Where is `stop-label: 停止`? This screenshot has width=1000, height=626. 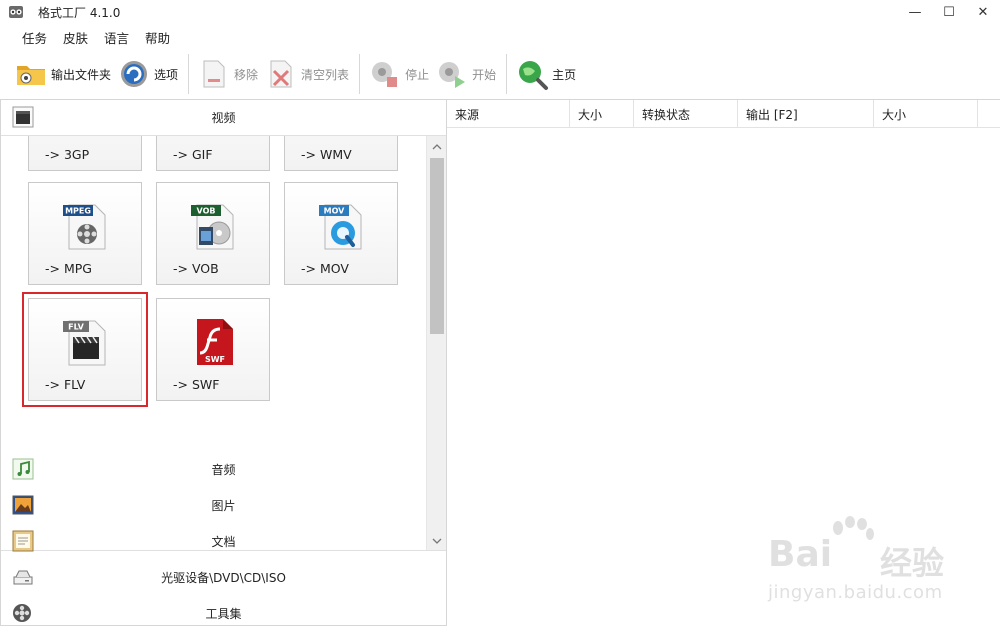 stop-label: 停止 is located at coordinates (417, 74).